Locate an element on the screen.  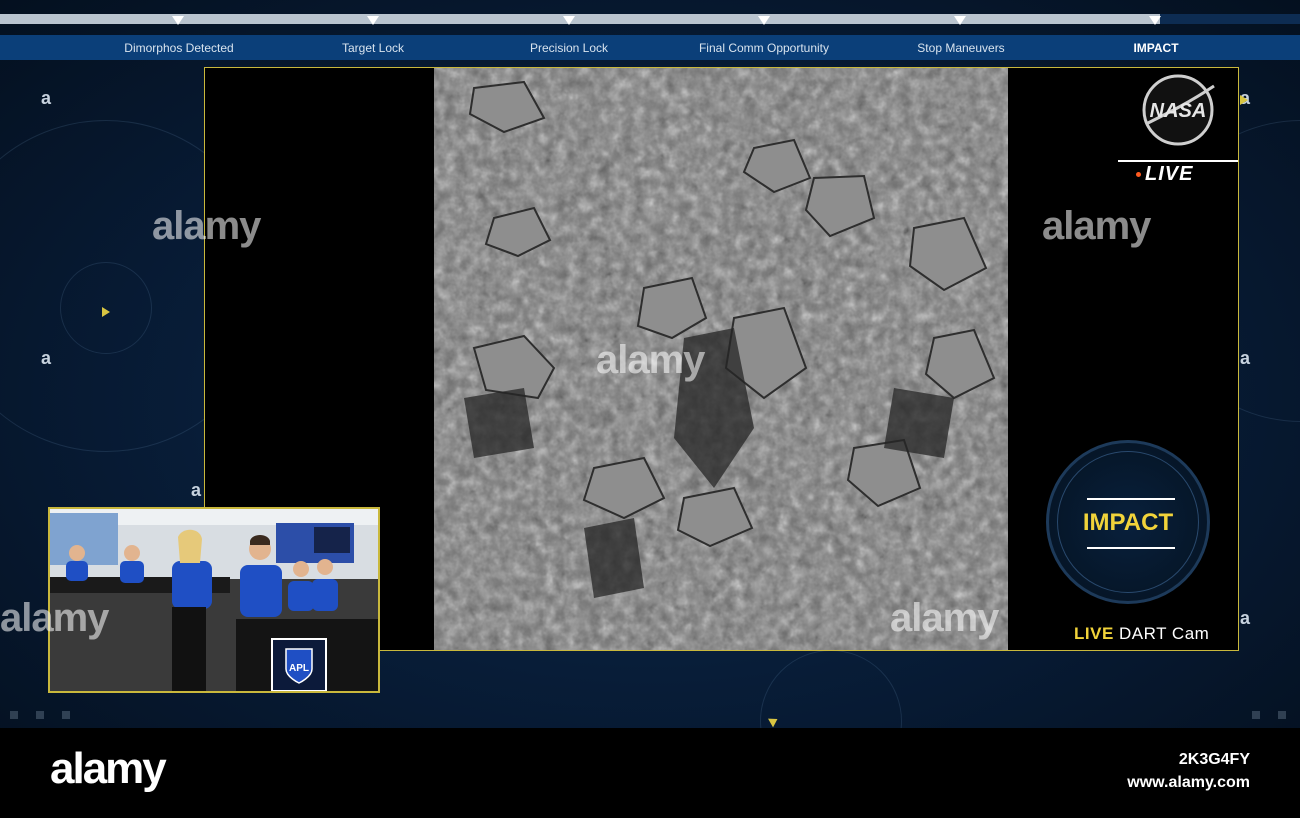
fullscreen-icon is located at coordinates (1282, 715).